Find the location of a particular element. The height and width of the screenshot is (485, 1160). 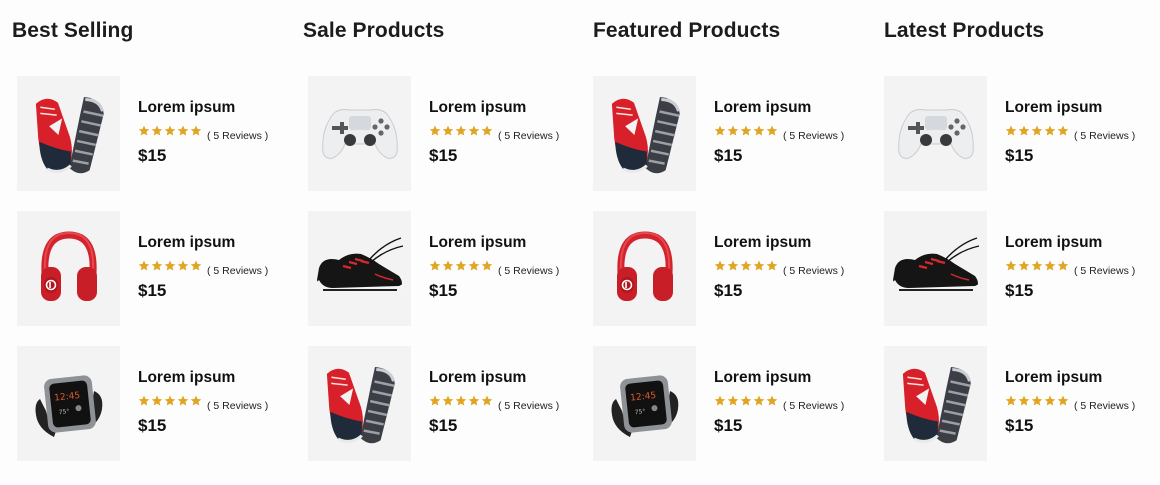

section-title: Featured Products is located at coordinates (687, 30).